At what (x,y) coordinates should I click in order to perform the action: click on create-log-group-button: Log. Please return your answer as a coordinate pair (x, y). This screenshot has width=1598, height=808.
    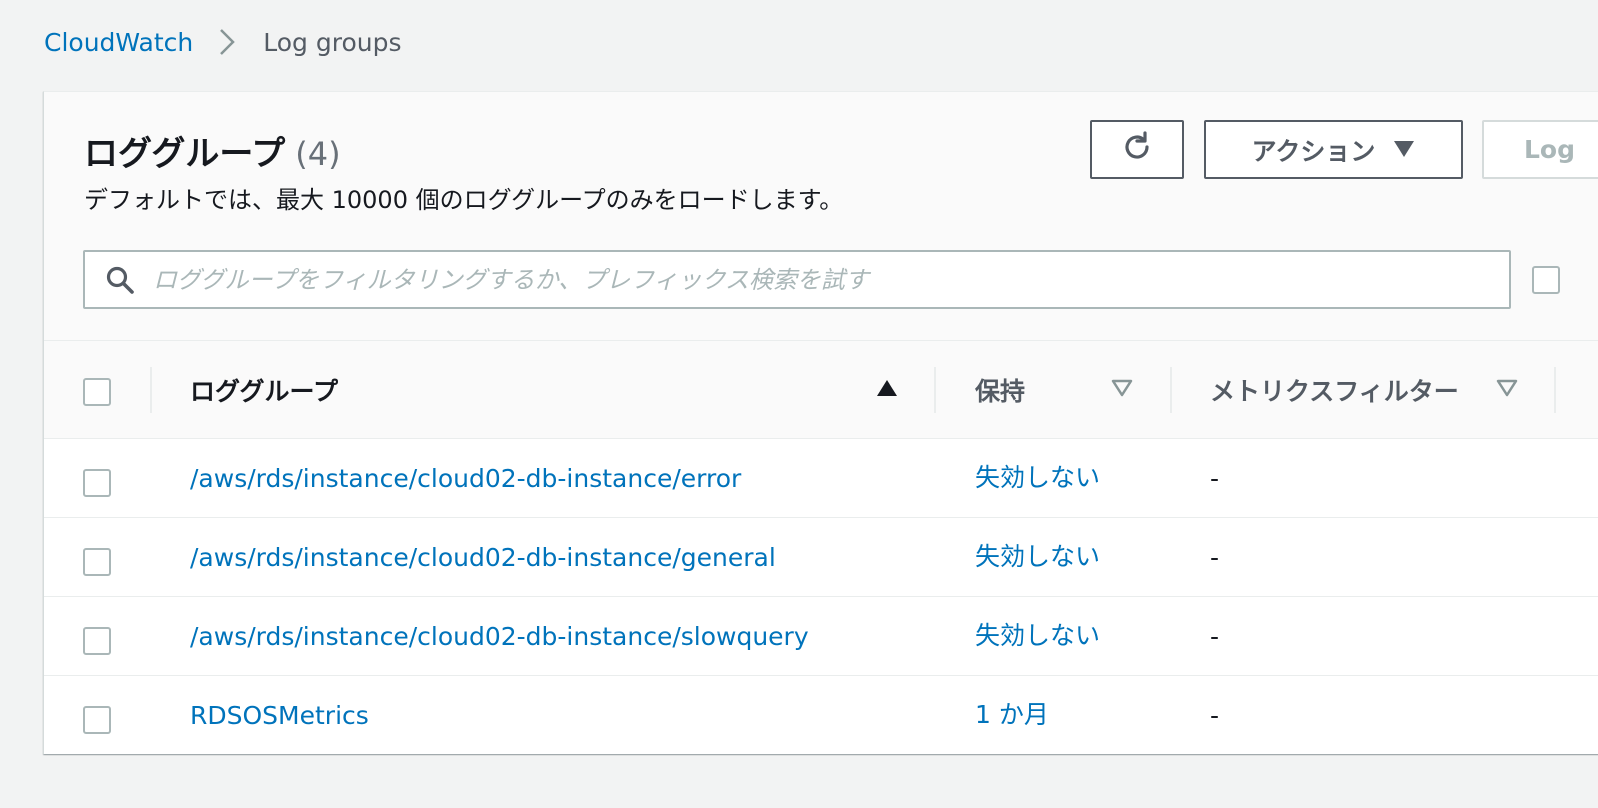
    Looking at the image, I should click on (1540, 149).